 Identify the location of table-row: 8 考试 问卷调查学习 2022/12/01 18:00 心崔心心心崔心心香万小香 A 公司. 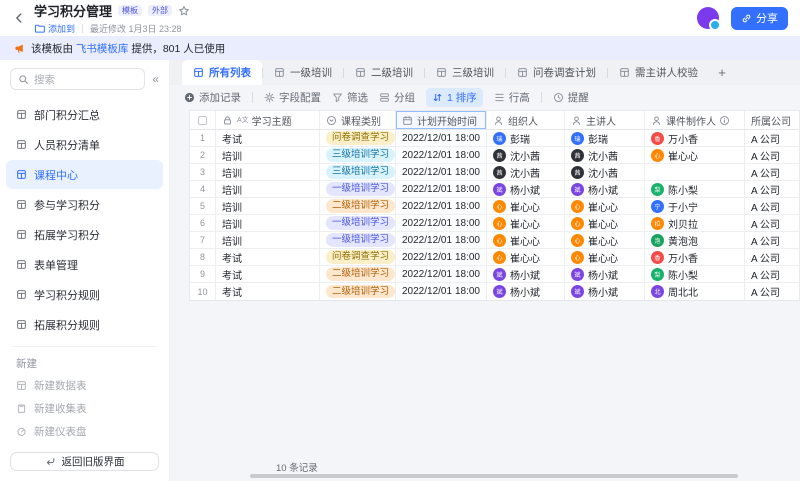
(494, 257).